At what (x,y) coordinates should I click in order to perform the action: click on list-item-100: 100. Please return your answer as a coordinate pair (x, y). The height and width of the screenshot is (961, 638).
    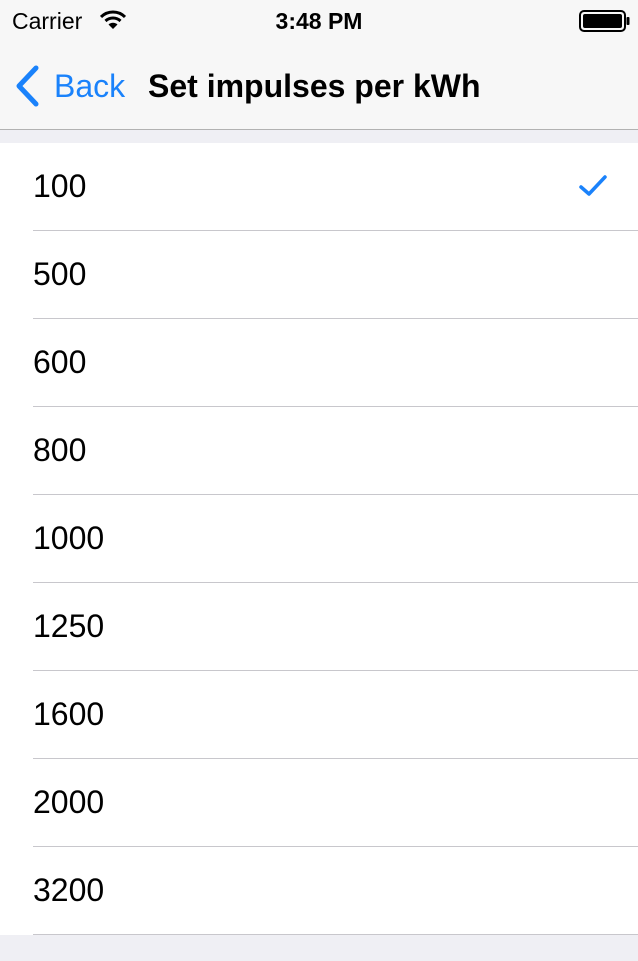
    Looking at the image, I should click on (319, 187).